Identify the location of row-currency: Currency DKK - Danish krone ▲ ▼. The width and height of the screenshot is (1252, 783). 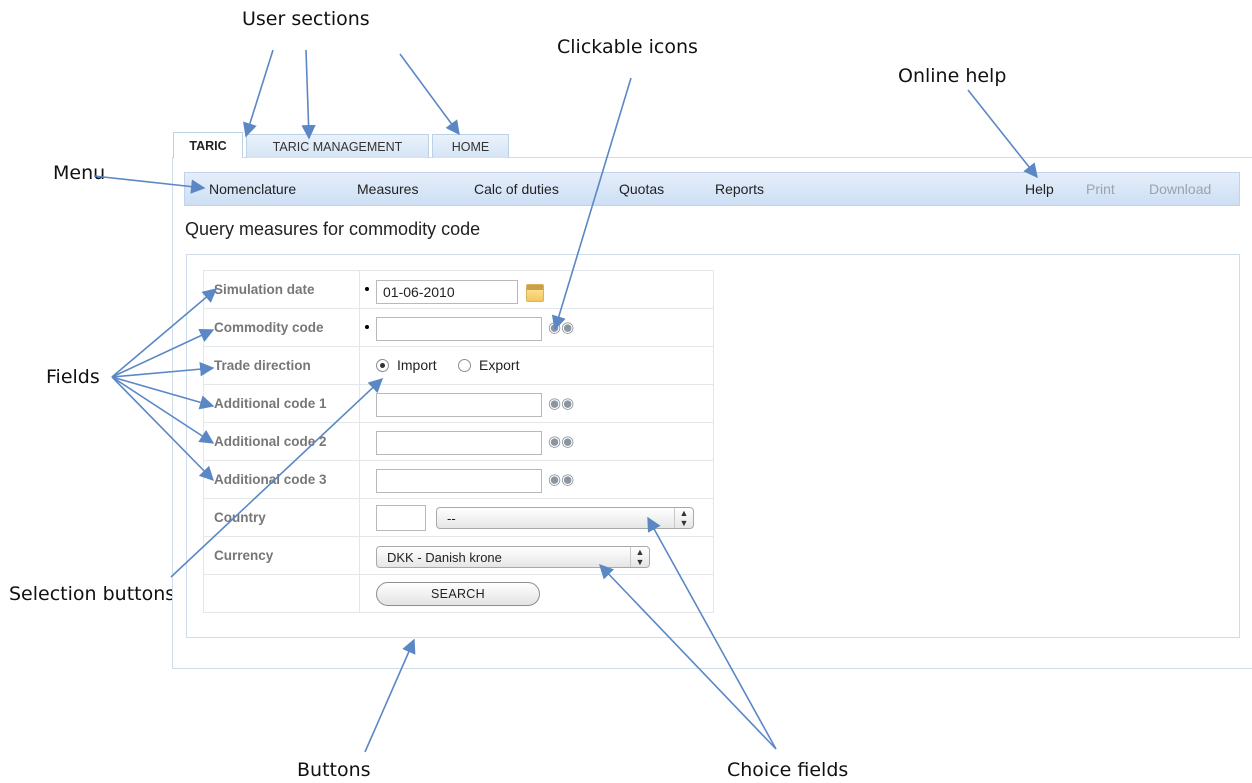
(458, 555).